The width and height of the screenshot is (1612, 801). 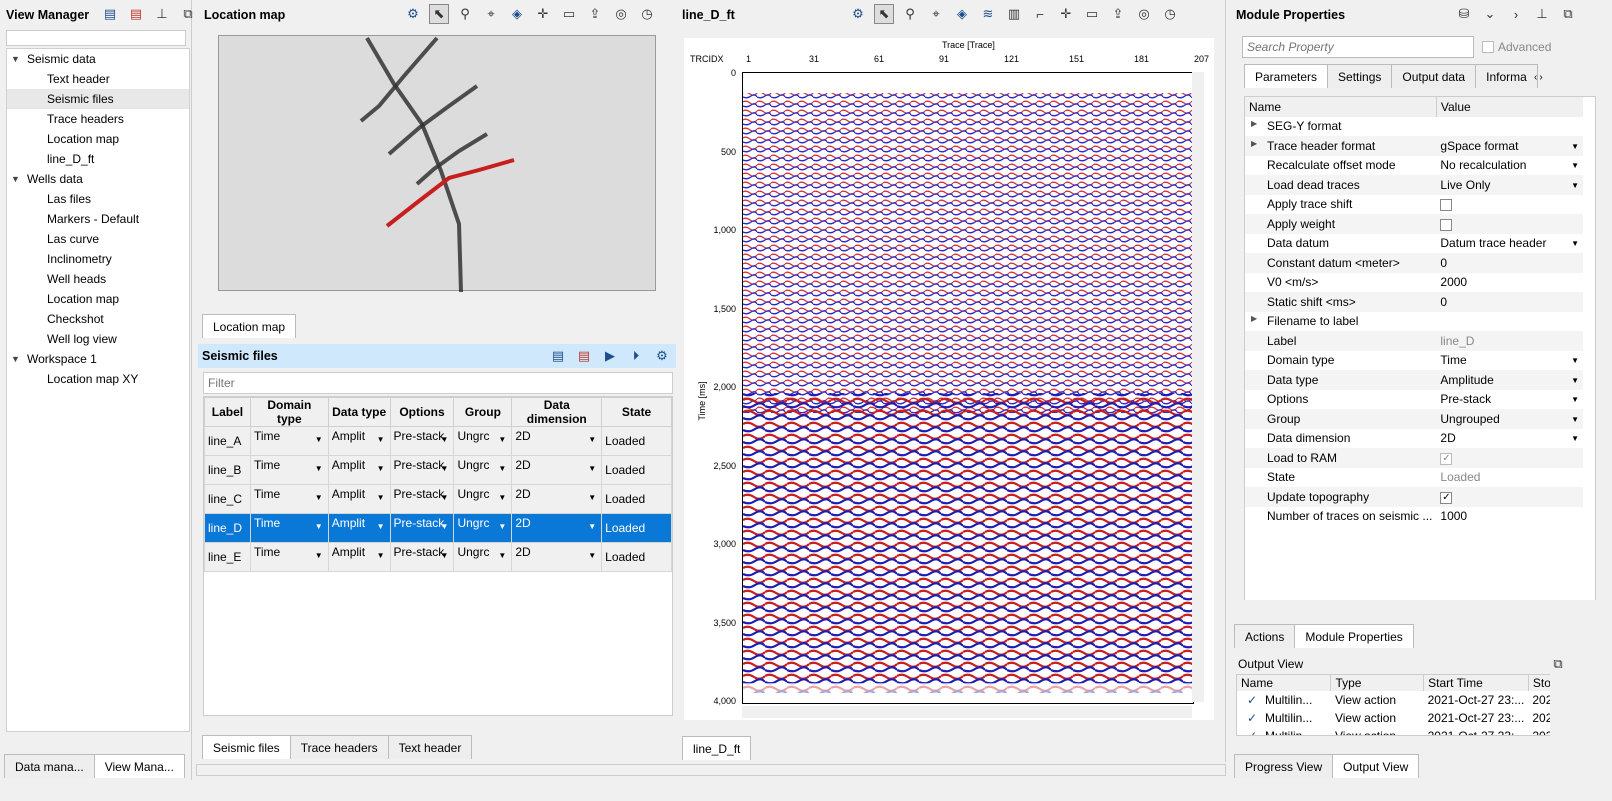 What do you see at coordinates (1509, 419) in the screenshot?
I see `property-value: Ungrouped ▼` at bounding box center [1509, 419].